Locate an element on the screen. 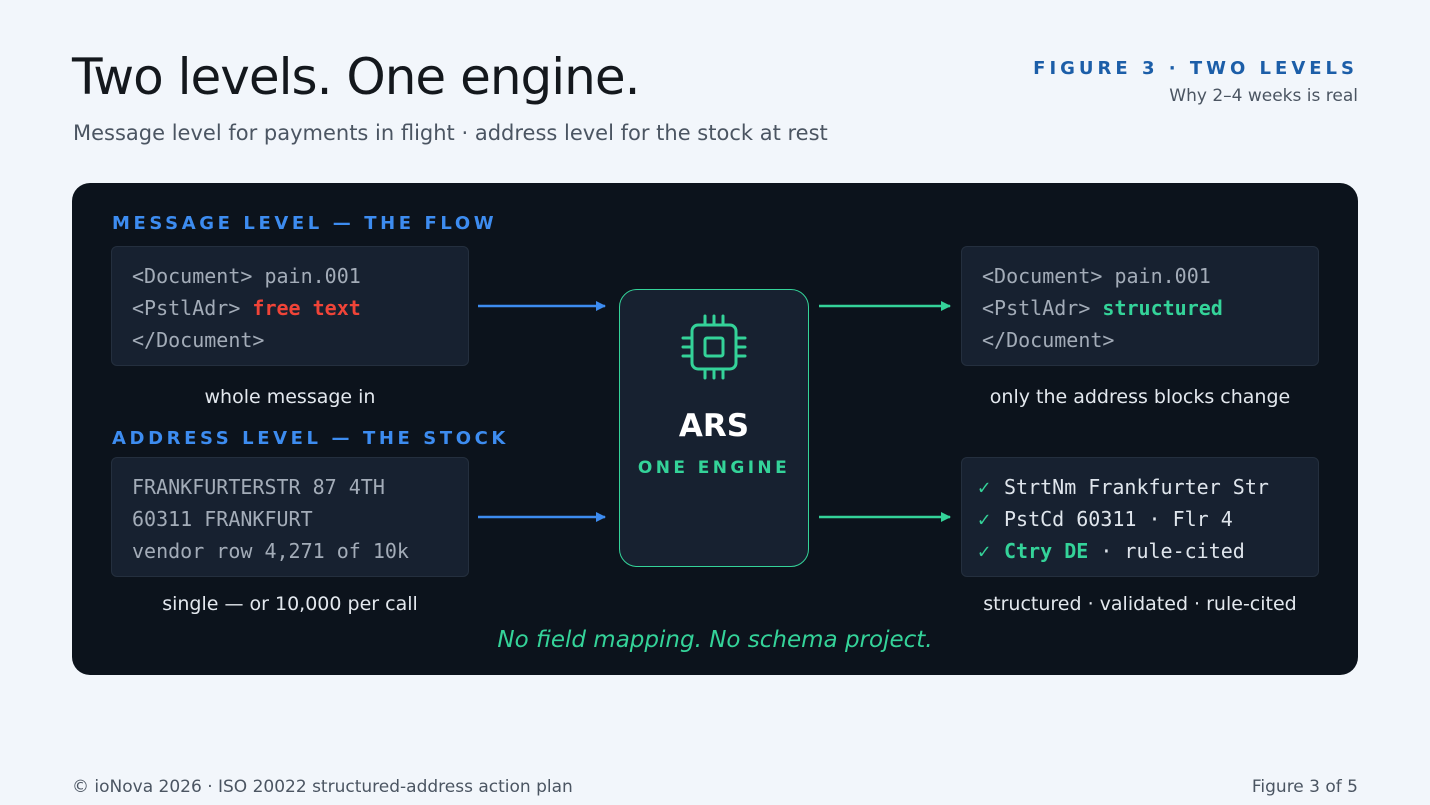 Image resolution: width=1430 pixels, height=805 pixels. country-value: Ctry DE is located at coordinates (1046, 551).